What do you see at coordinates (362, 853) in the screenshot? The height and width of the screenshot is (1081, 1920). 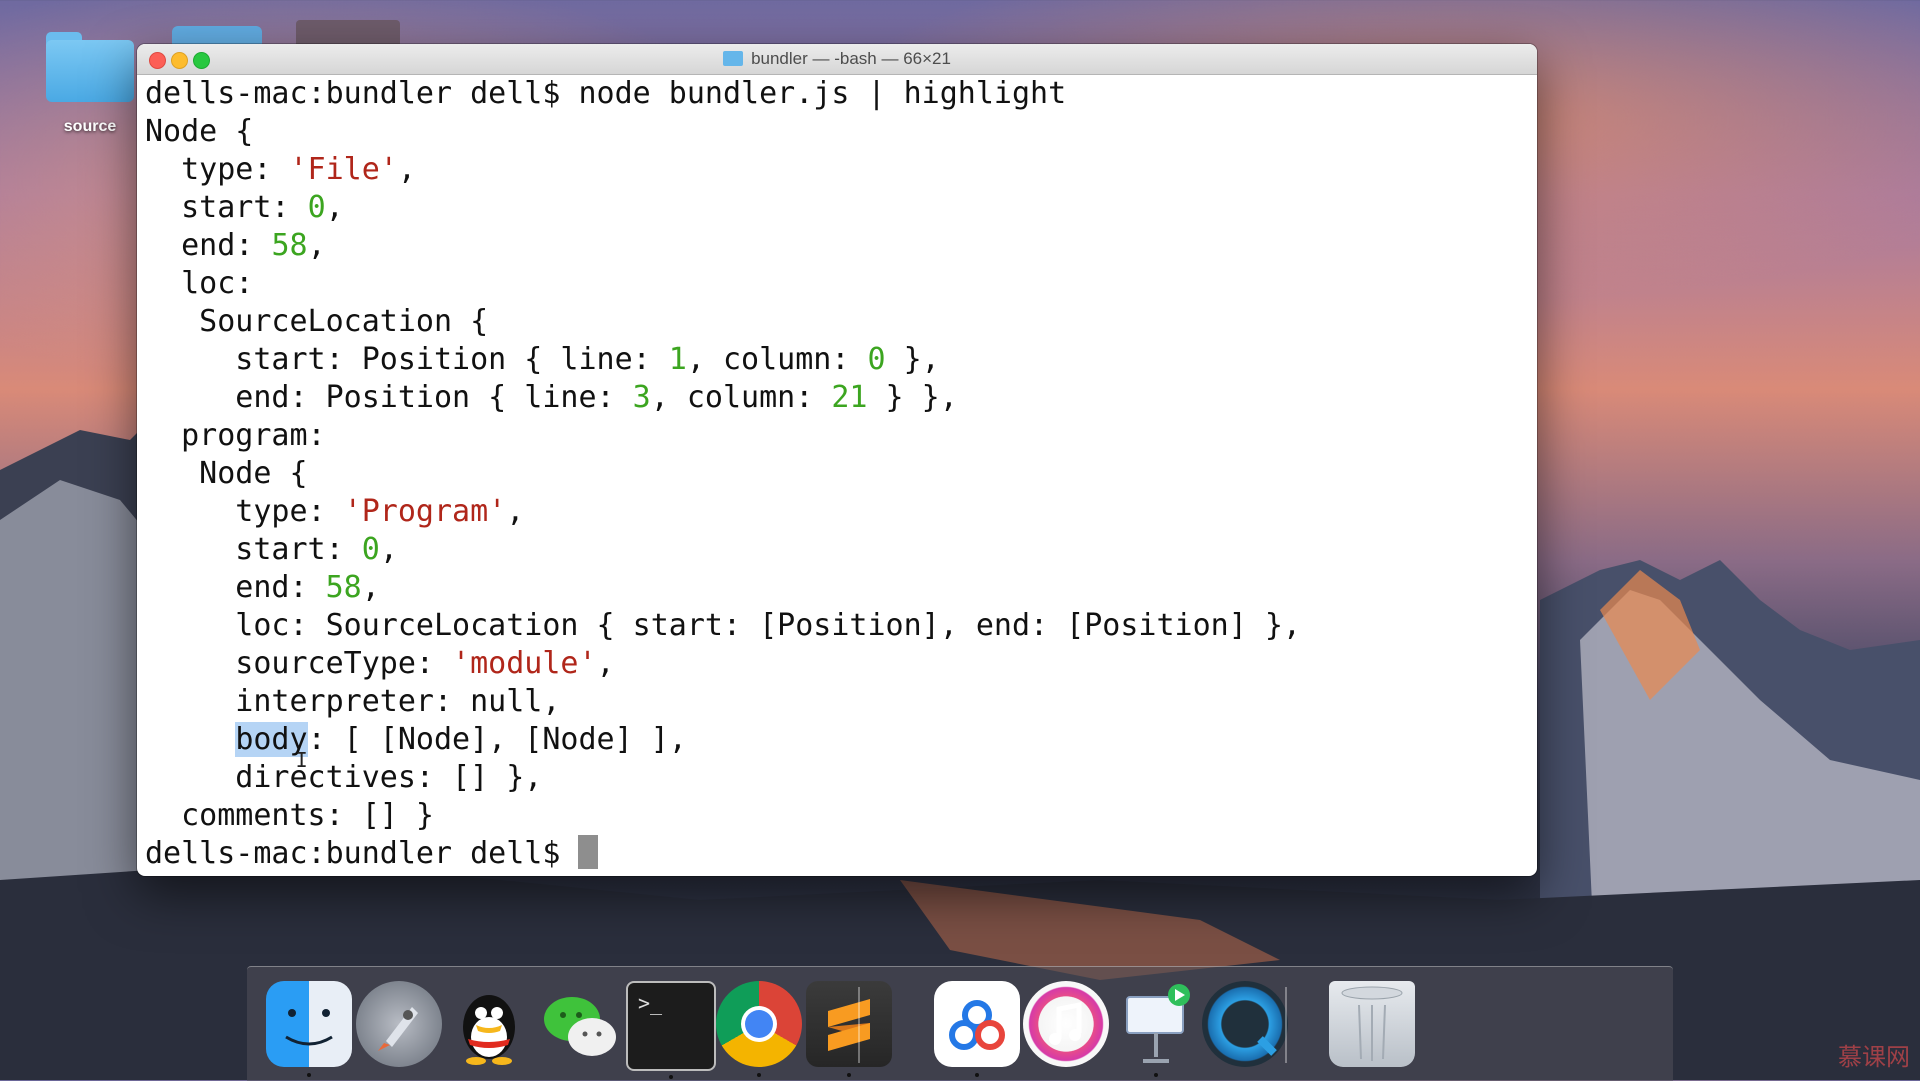 I see `terminal-text: dells-mac:bundler dell$` at bounding box center [362, 853].